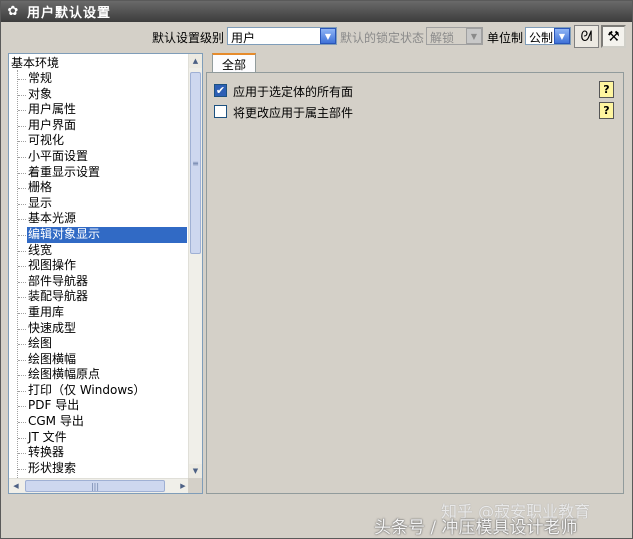 The image size is (633, 539). What do you see at coordinates (195, 61) in the screenshot?
I see `scroll-up-arrow-icon: ▲` at bounding box center [195, 61].